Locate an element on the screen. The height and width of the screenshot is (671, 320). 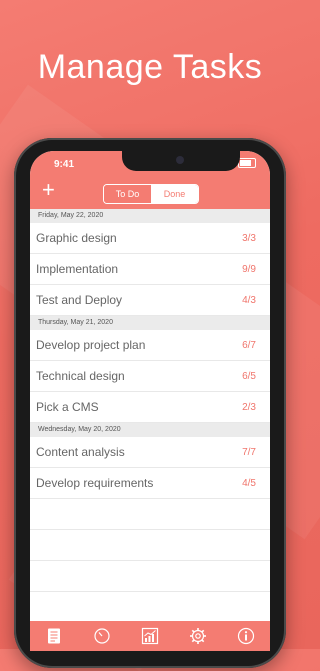
task-title: Graphic design is located at coordinates (76, 238).